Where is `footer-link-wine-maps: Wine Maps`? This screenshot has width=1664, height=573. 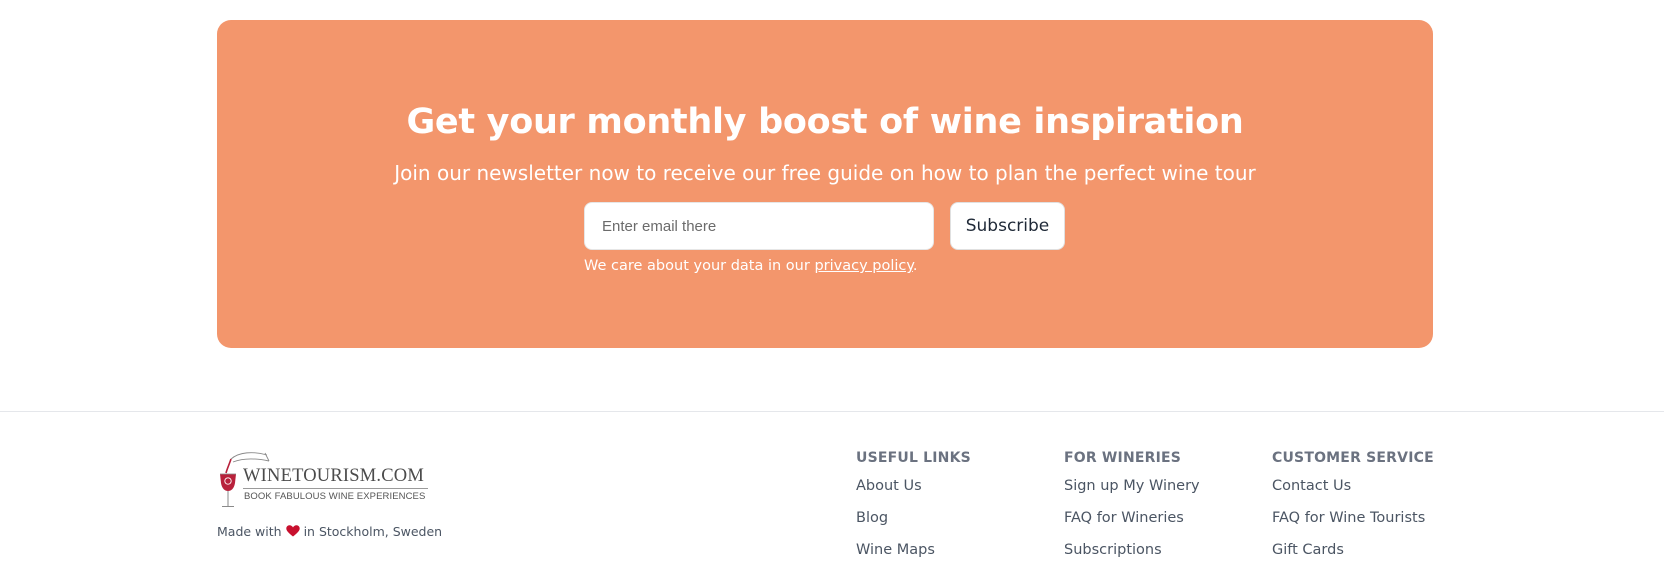 footer-link-wine-maps: Wine Maps is located at coordinates (913, 553).